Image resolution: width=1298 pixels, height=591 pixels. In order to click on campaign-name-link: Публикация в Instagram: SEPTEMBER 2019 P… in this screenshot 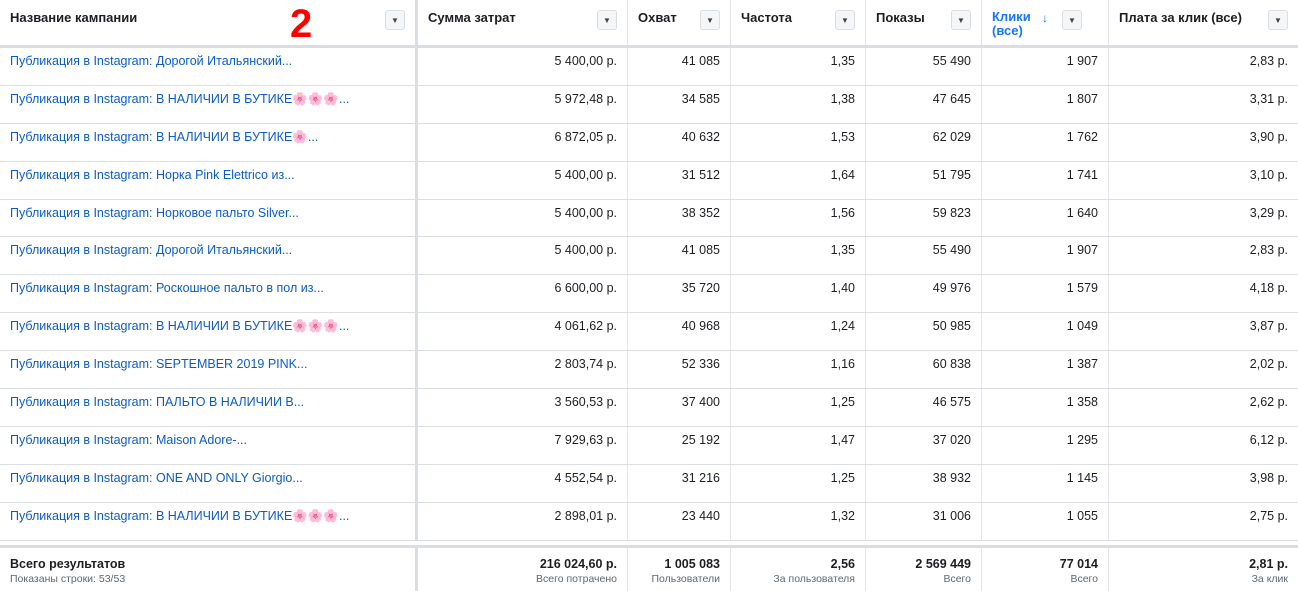, I will do `click(158, 364)`.